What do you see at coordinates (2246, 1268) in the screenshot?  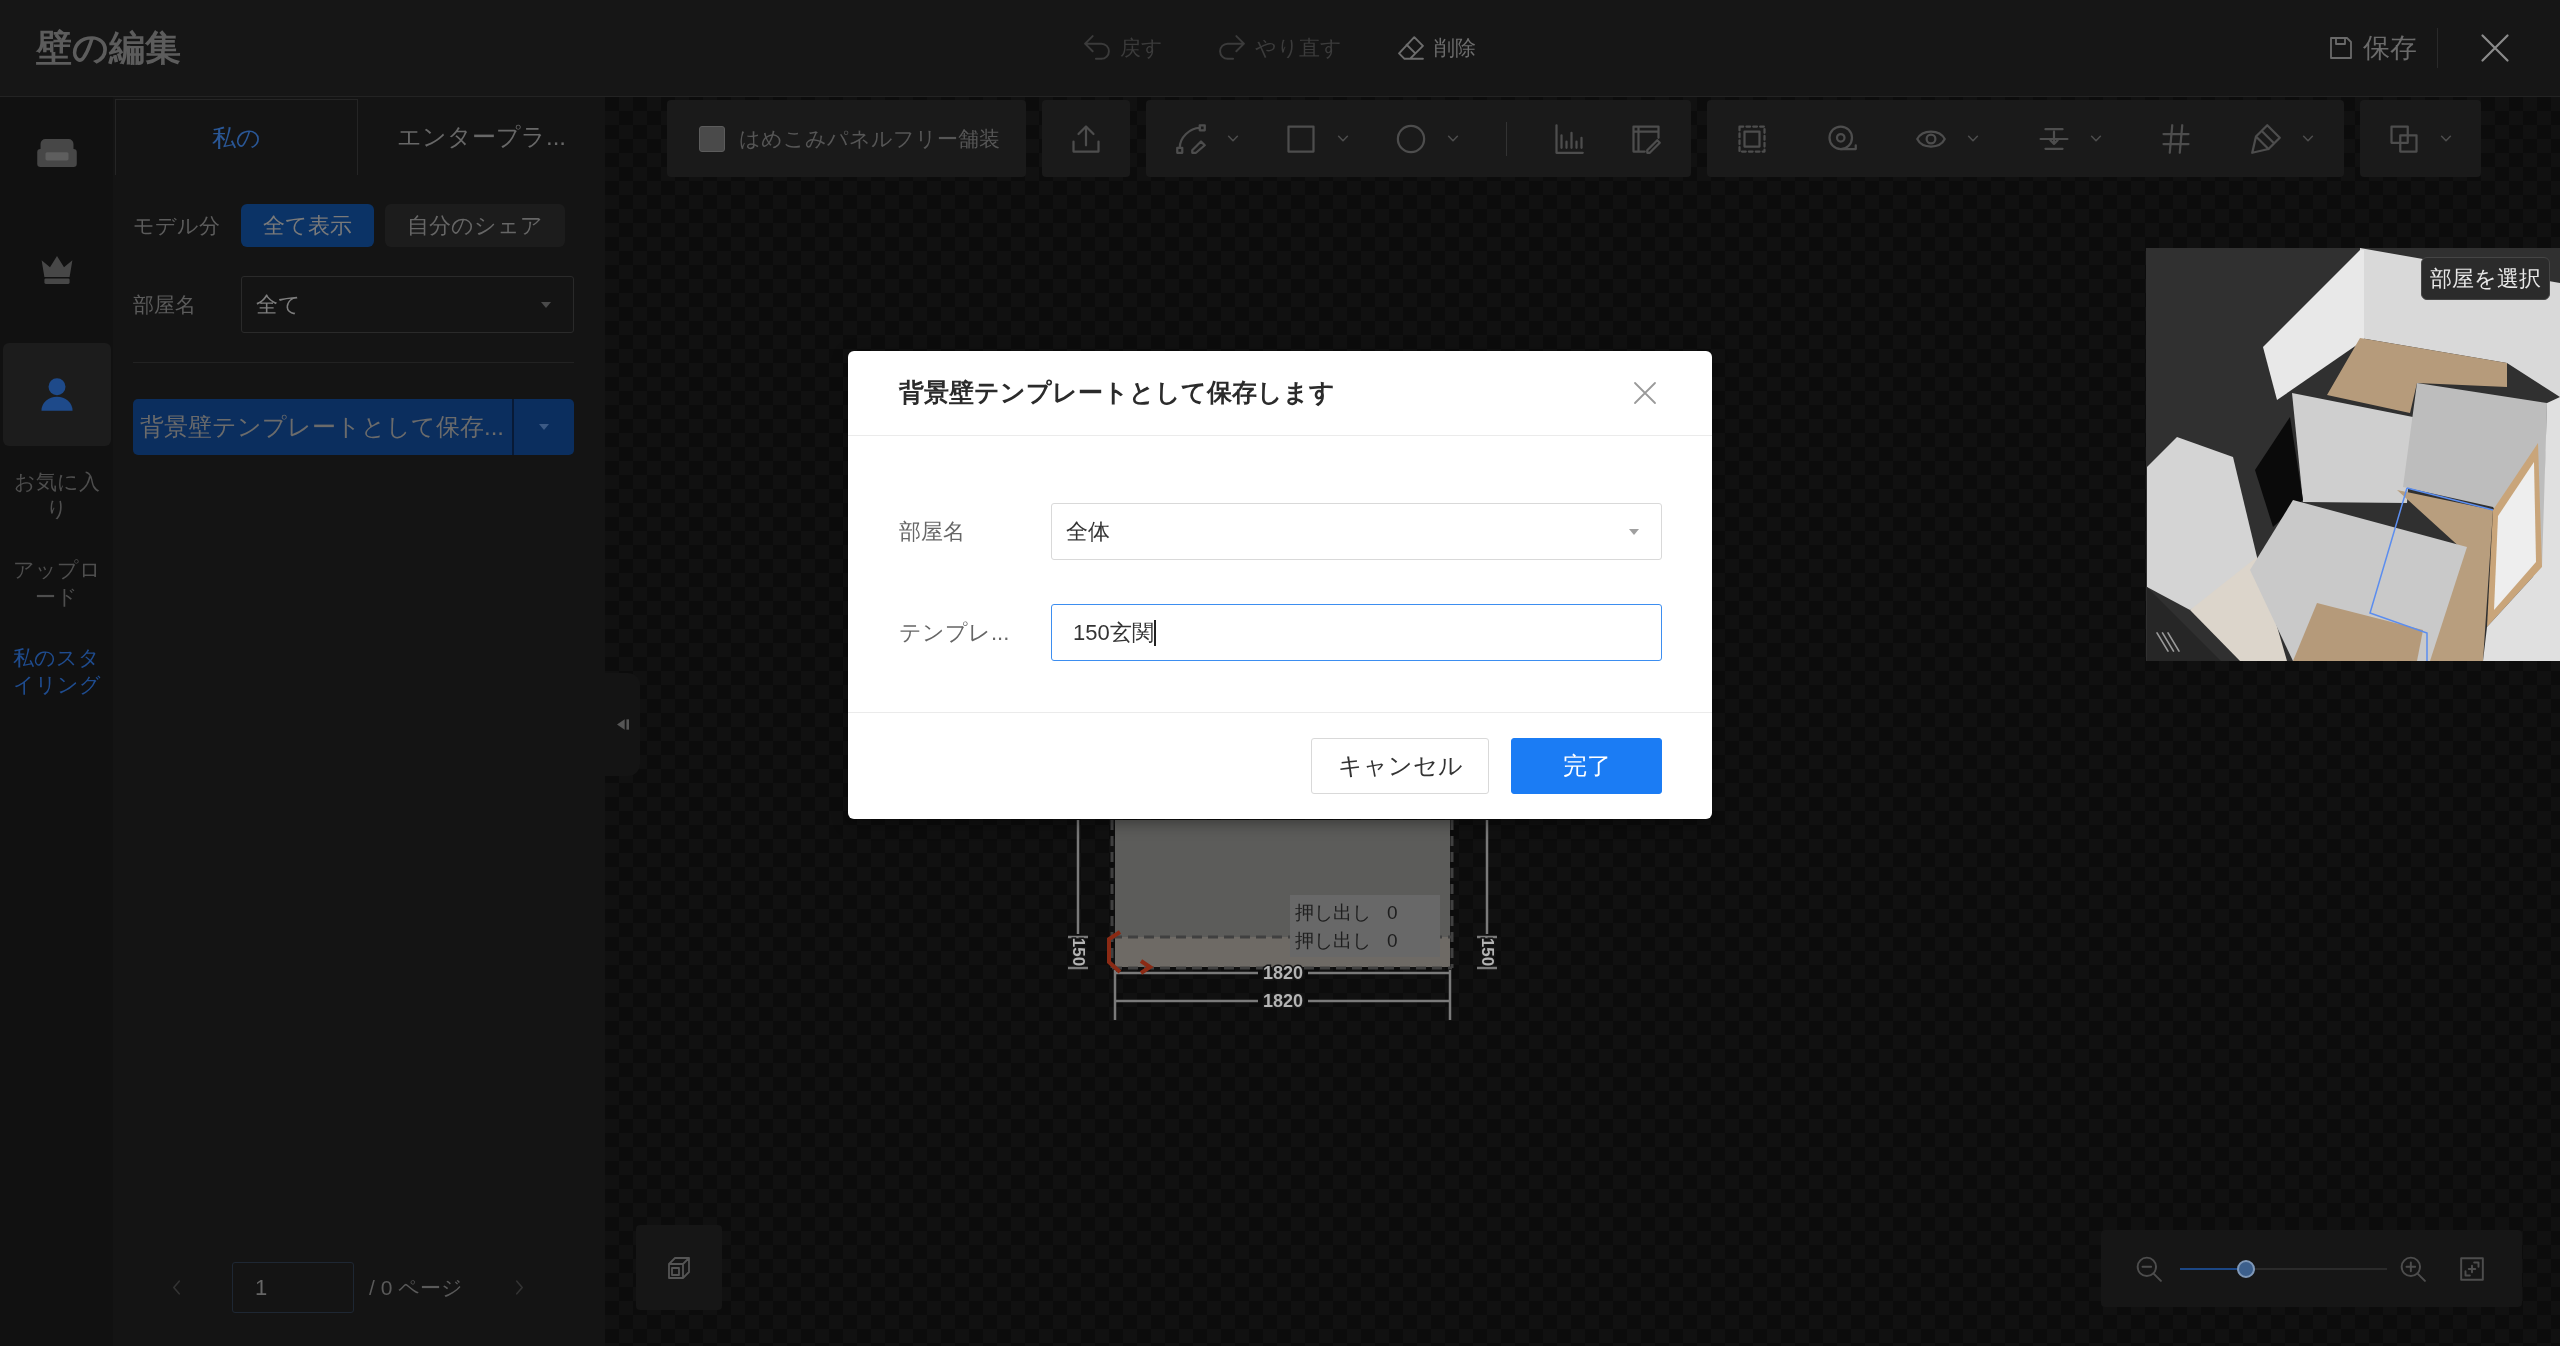 I see `slider-thumb` at bounding box center [2246, 1268].